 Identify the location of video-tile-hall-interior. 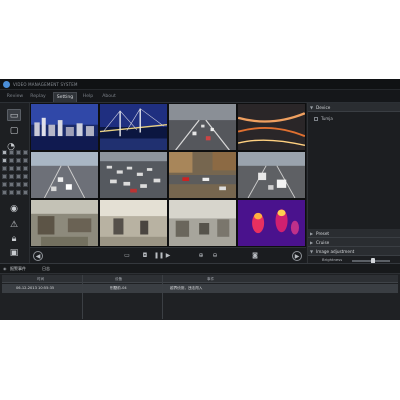
(202, 223).